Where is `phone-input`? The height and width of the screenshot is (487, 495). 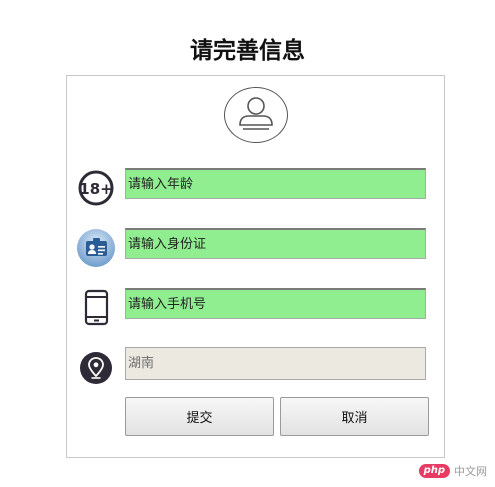
phone-input is located at coordinates (275, 303).